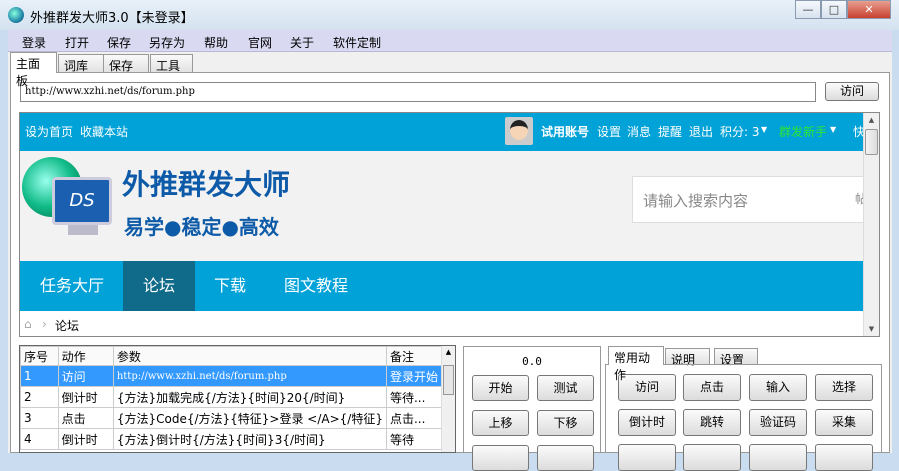 The width and height of the screenshot is (899, 471). What do you see at coordinates (49, 131) in the screenshot?
I see `set-homepage-link: 设为首页` at bounding box center [49, 131].